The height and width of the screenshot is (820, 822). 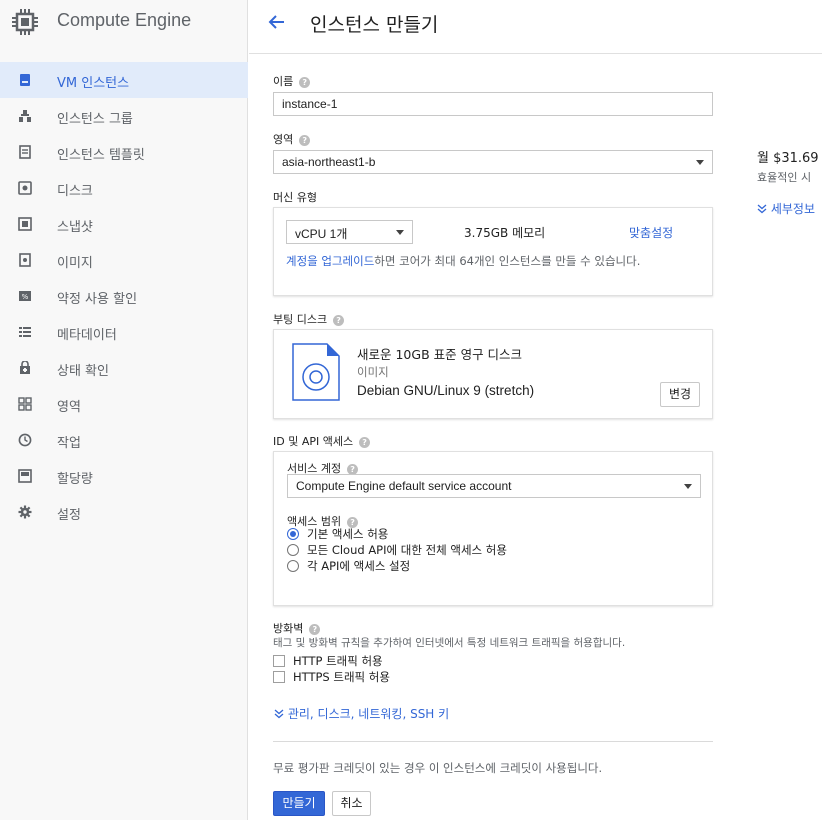 What do you see at coordinates (309, 319) in the screenshot?
I see `boot-disk-label: 부팅 디스크?` at bounding box center [309, 319].